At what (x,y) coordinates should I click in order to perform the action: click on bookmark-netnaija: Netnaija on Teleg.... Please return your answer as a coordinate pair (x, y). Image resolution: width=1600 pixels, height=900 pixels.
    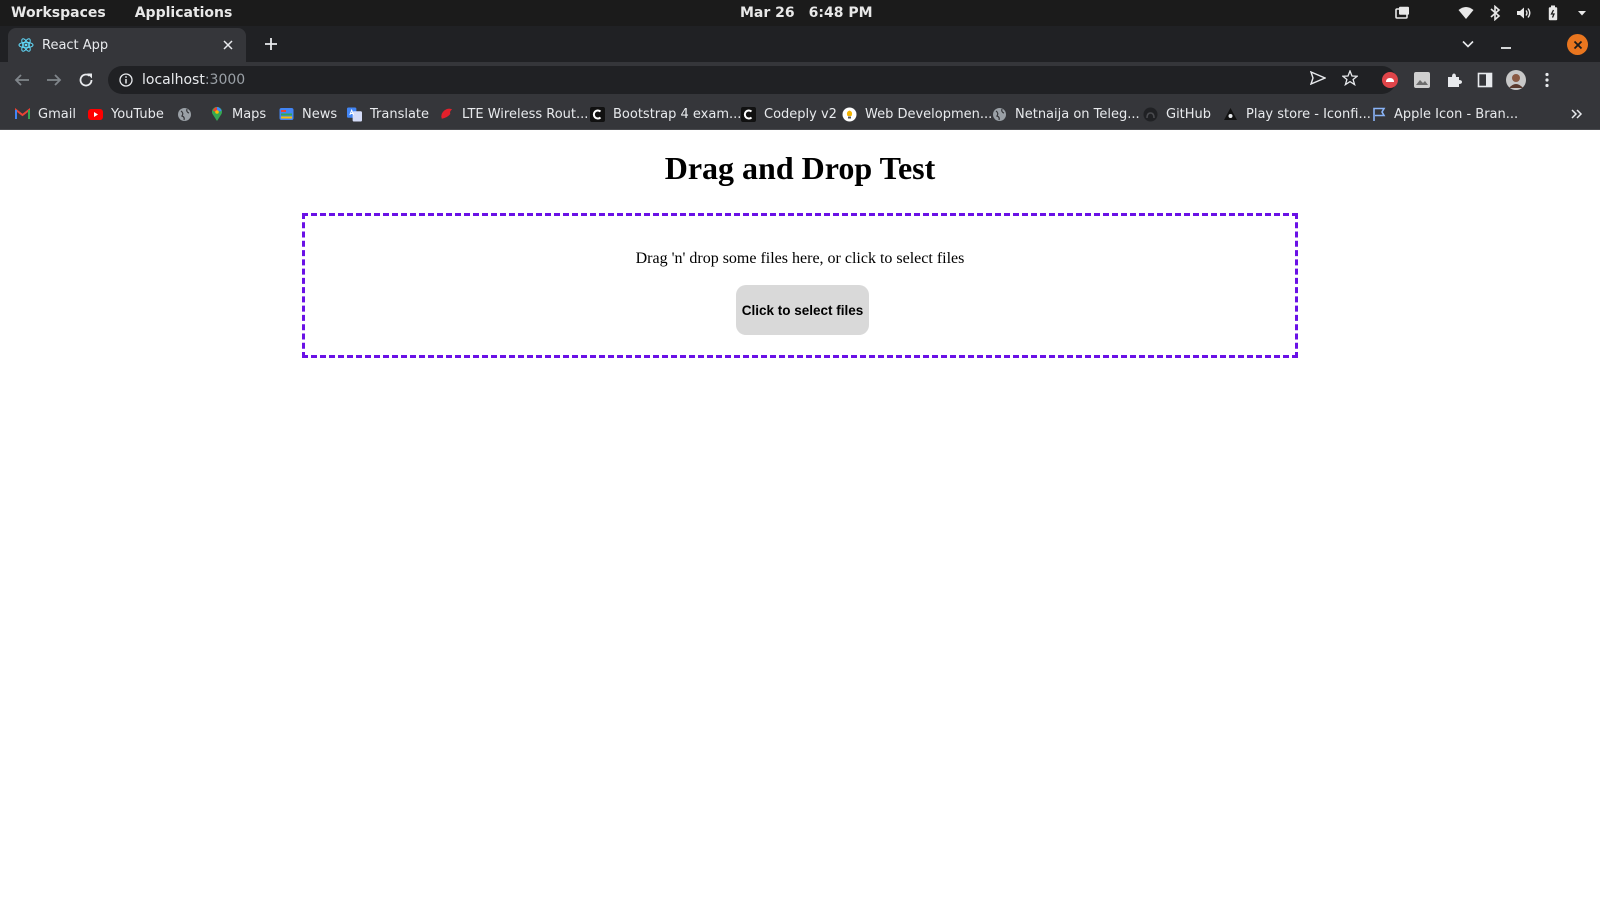
    Looking at the image, I should click on (1066, 114).